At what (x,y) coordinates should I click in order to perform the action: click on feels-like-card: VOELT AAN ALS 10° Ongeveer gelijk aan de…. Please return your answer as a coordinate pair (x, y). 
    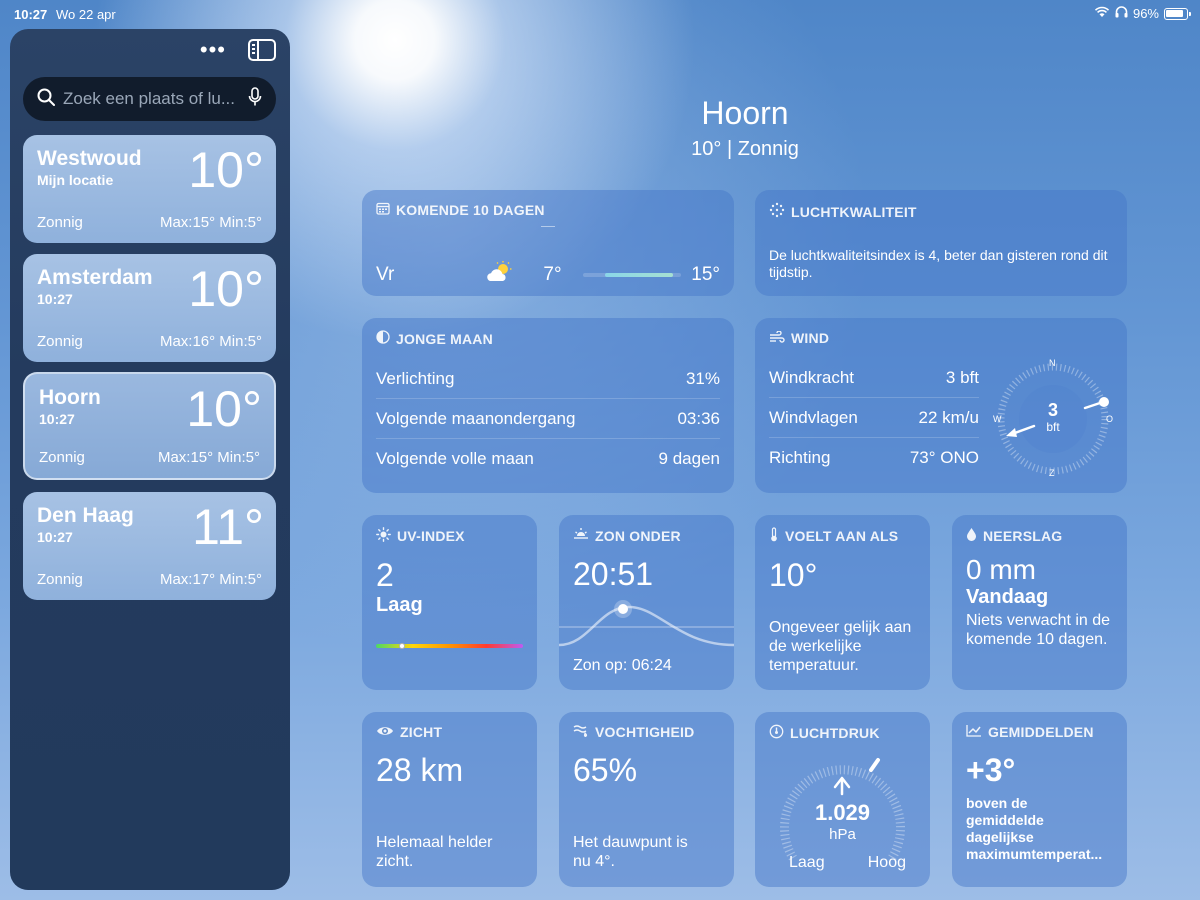
    Looking at the image, I should click on (842, 602).